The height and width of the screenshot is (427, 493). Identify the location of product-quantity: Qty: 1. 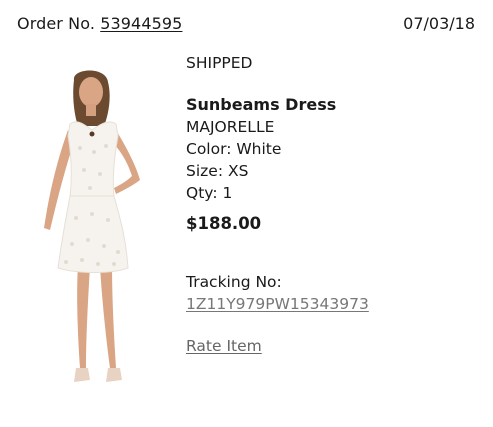
(209, 193).